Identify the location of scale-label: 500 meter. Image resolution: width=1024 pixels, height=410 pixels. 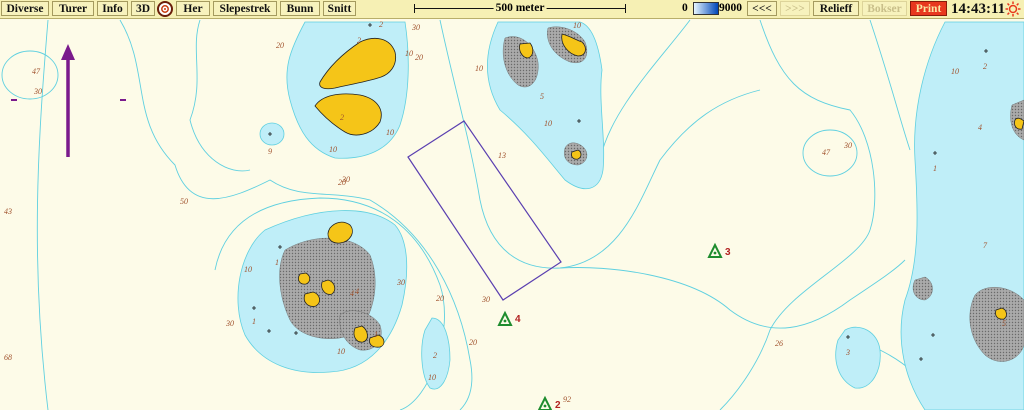
(520, 8).